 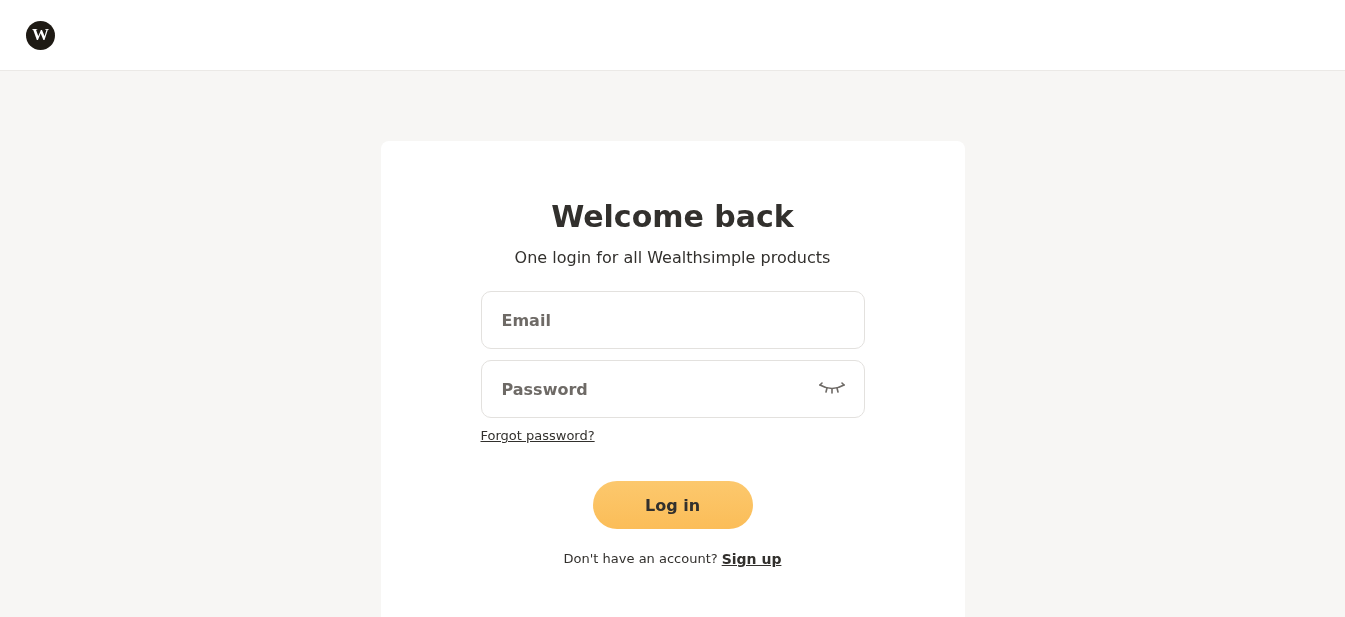 What do you see at coordinates (640, 559) in the screenshot?
I see `signup-prompt: Don't have an account?` at bounding box center [640, 559].